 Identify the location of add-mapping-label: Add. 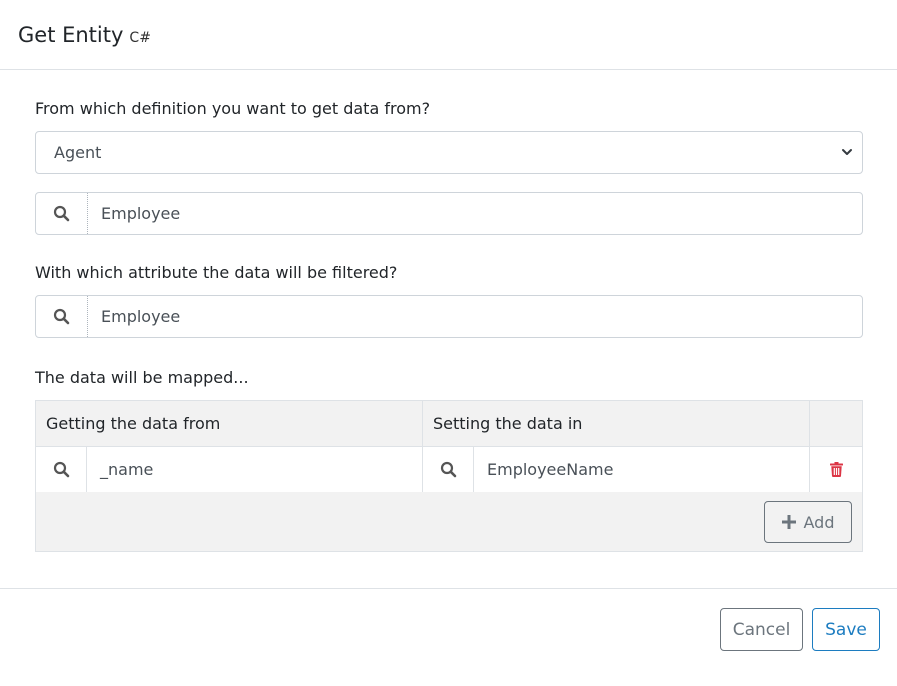
(819, 522).